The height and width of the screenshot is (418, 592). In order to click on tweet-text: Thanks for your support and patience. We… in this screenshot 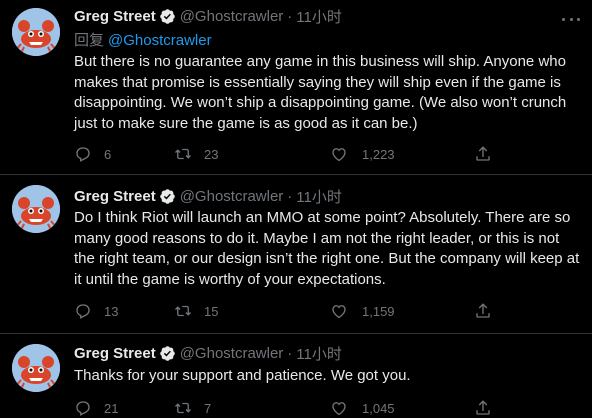, I will do `click(242, 375)`.